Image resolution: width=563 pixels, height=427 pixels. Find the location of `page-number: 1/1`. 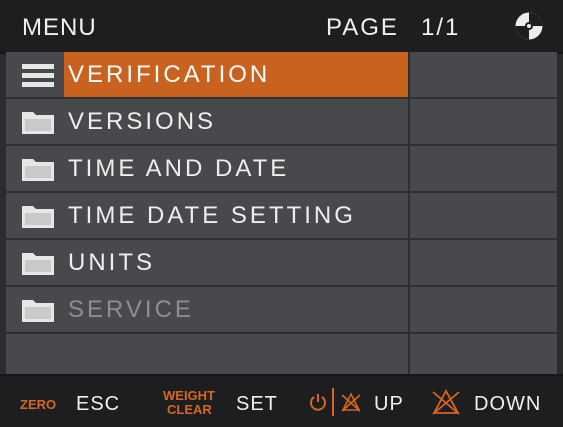

page-number: 1/1 is located at coordinates (441, 27).